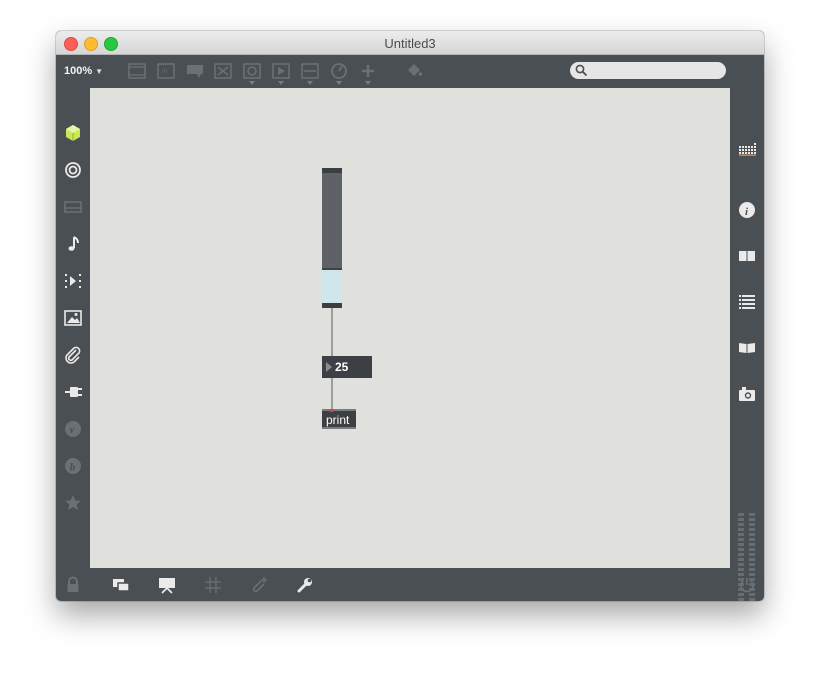  What do you see at coordinates (213, 585) in the screenshot?
I see `grid-icon` at bounding box center [213, 585].